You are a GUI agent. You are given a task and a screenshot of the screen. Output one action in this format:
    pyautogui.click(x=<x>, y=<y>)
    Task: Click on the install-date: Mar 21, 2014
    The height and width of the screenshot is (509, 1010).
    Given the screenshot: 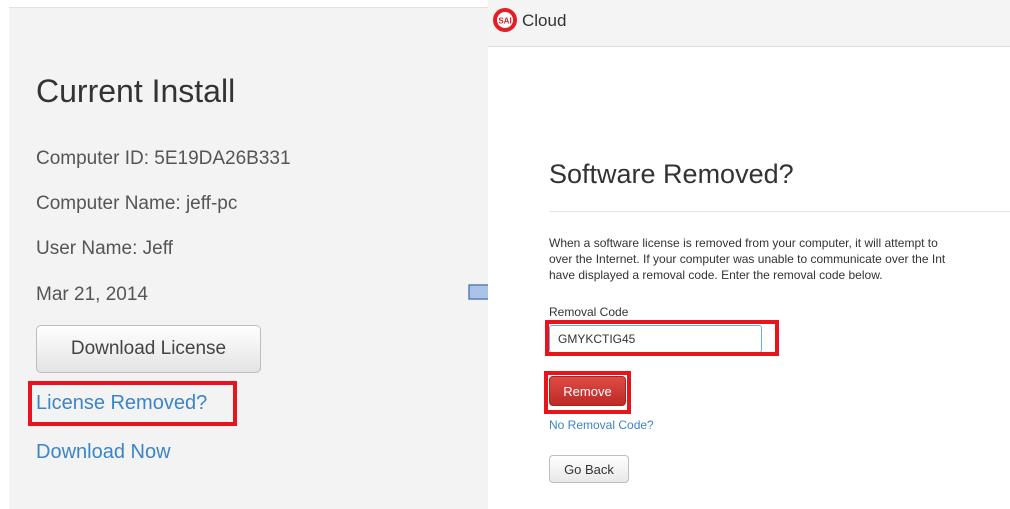 What is the action you would take?
    pyautogui.click(x=92, y=294)
    